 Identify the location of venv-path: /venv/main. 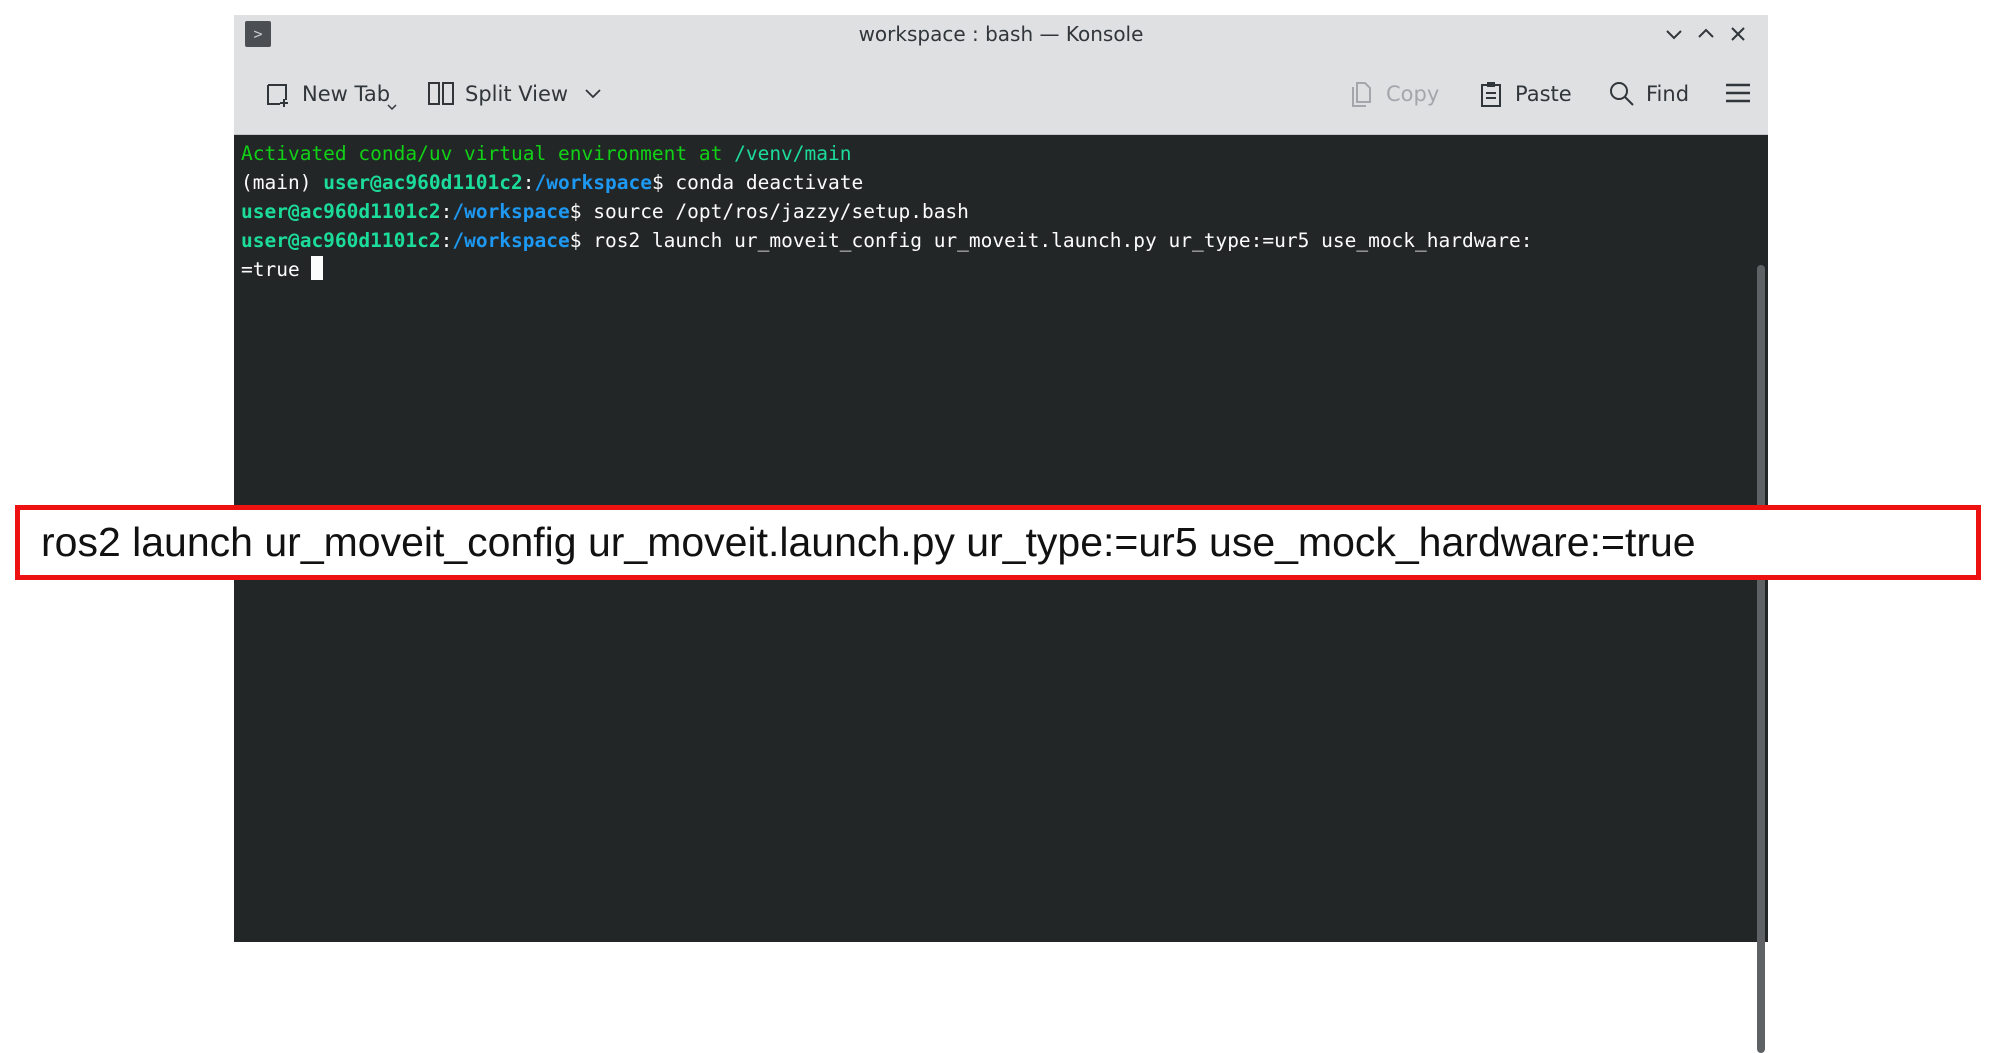
(793, 153).